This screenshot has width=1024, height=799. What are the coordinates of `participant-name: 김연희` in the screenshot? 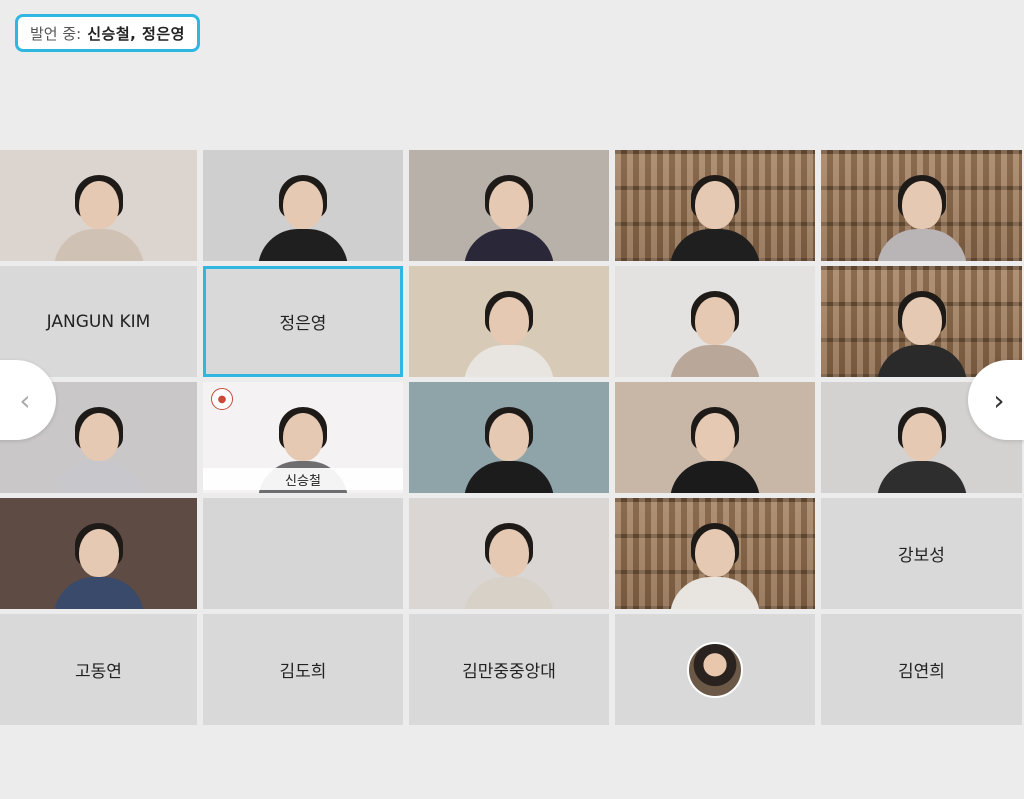 It's located at (921, 672).